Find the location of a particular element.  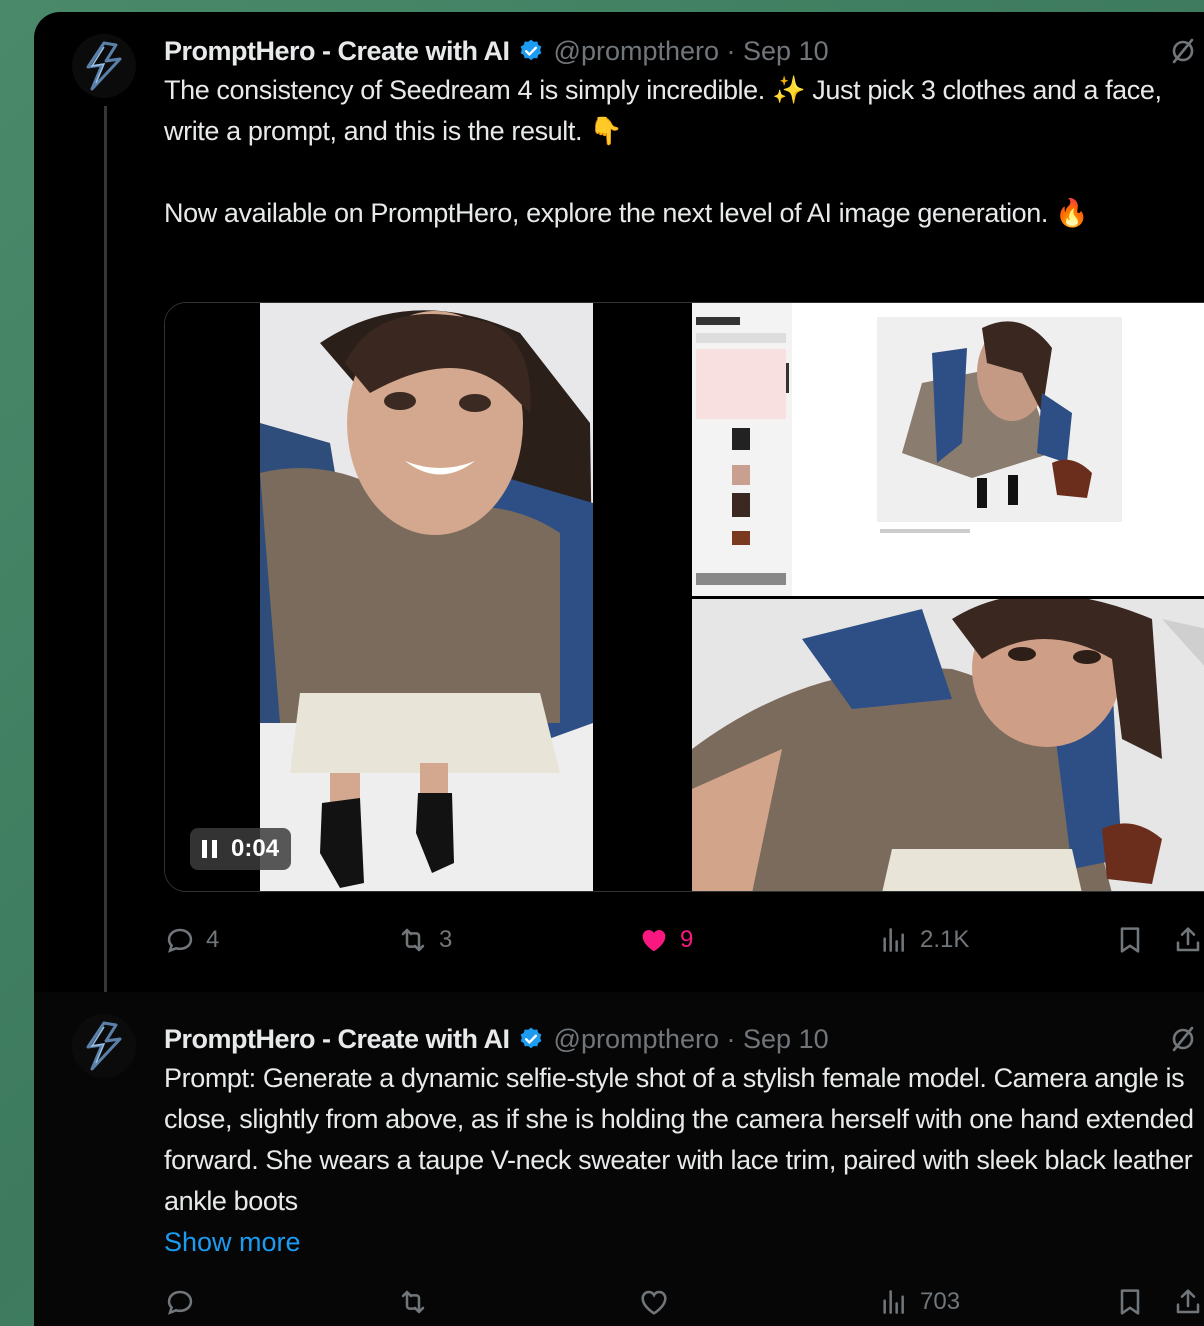

like-button: 9 is located at coordinates (665, 940).